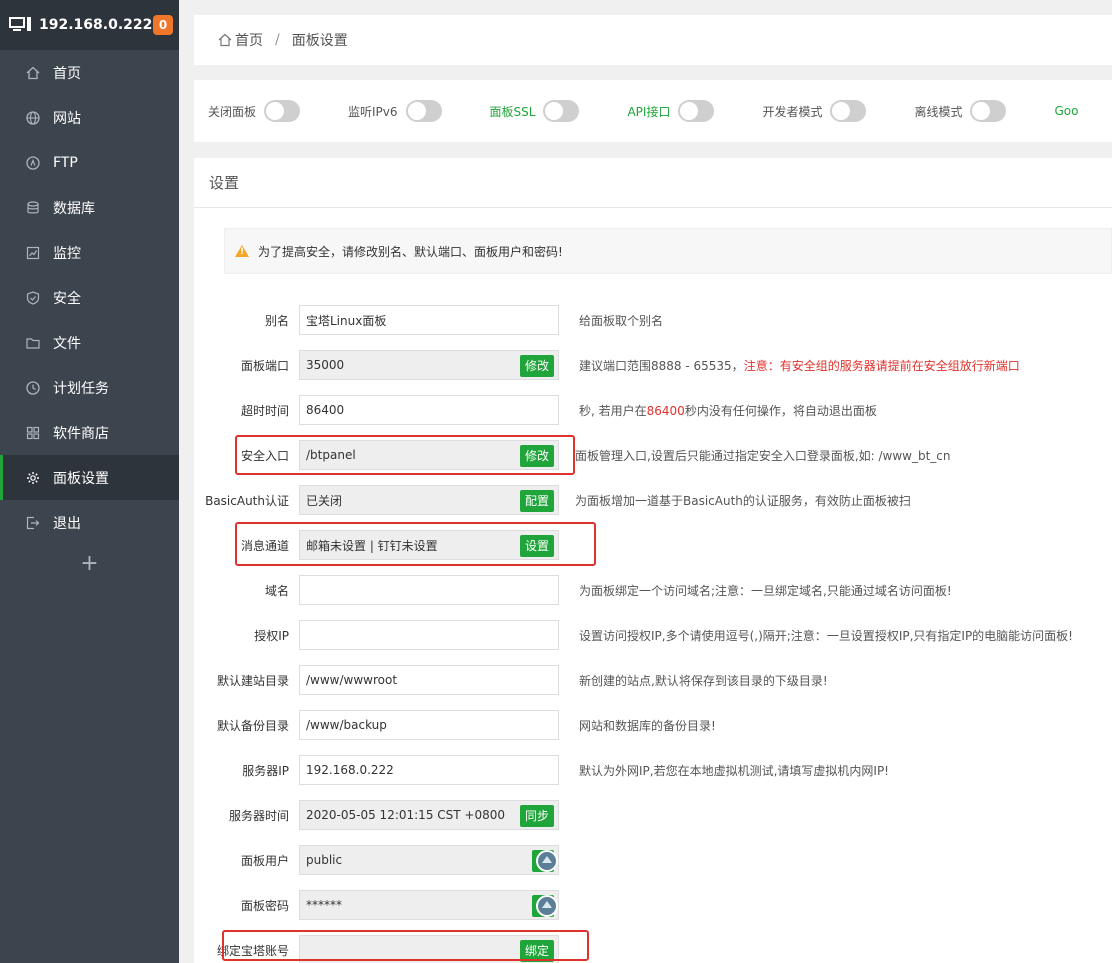 The height and width of the screenshot is (963, 1112). Describe the element at coordinates (429, 905) in the screenshot. I see `panel-password-input: ****** 修` at that location.